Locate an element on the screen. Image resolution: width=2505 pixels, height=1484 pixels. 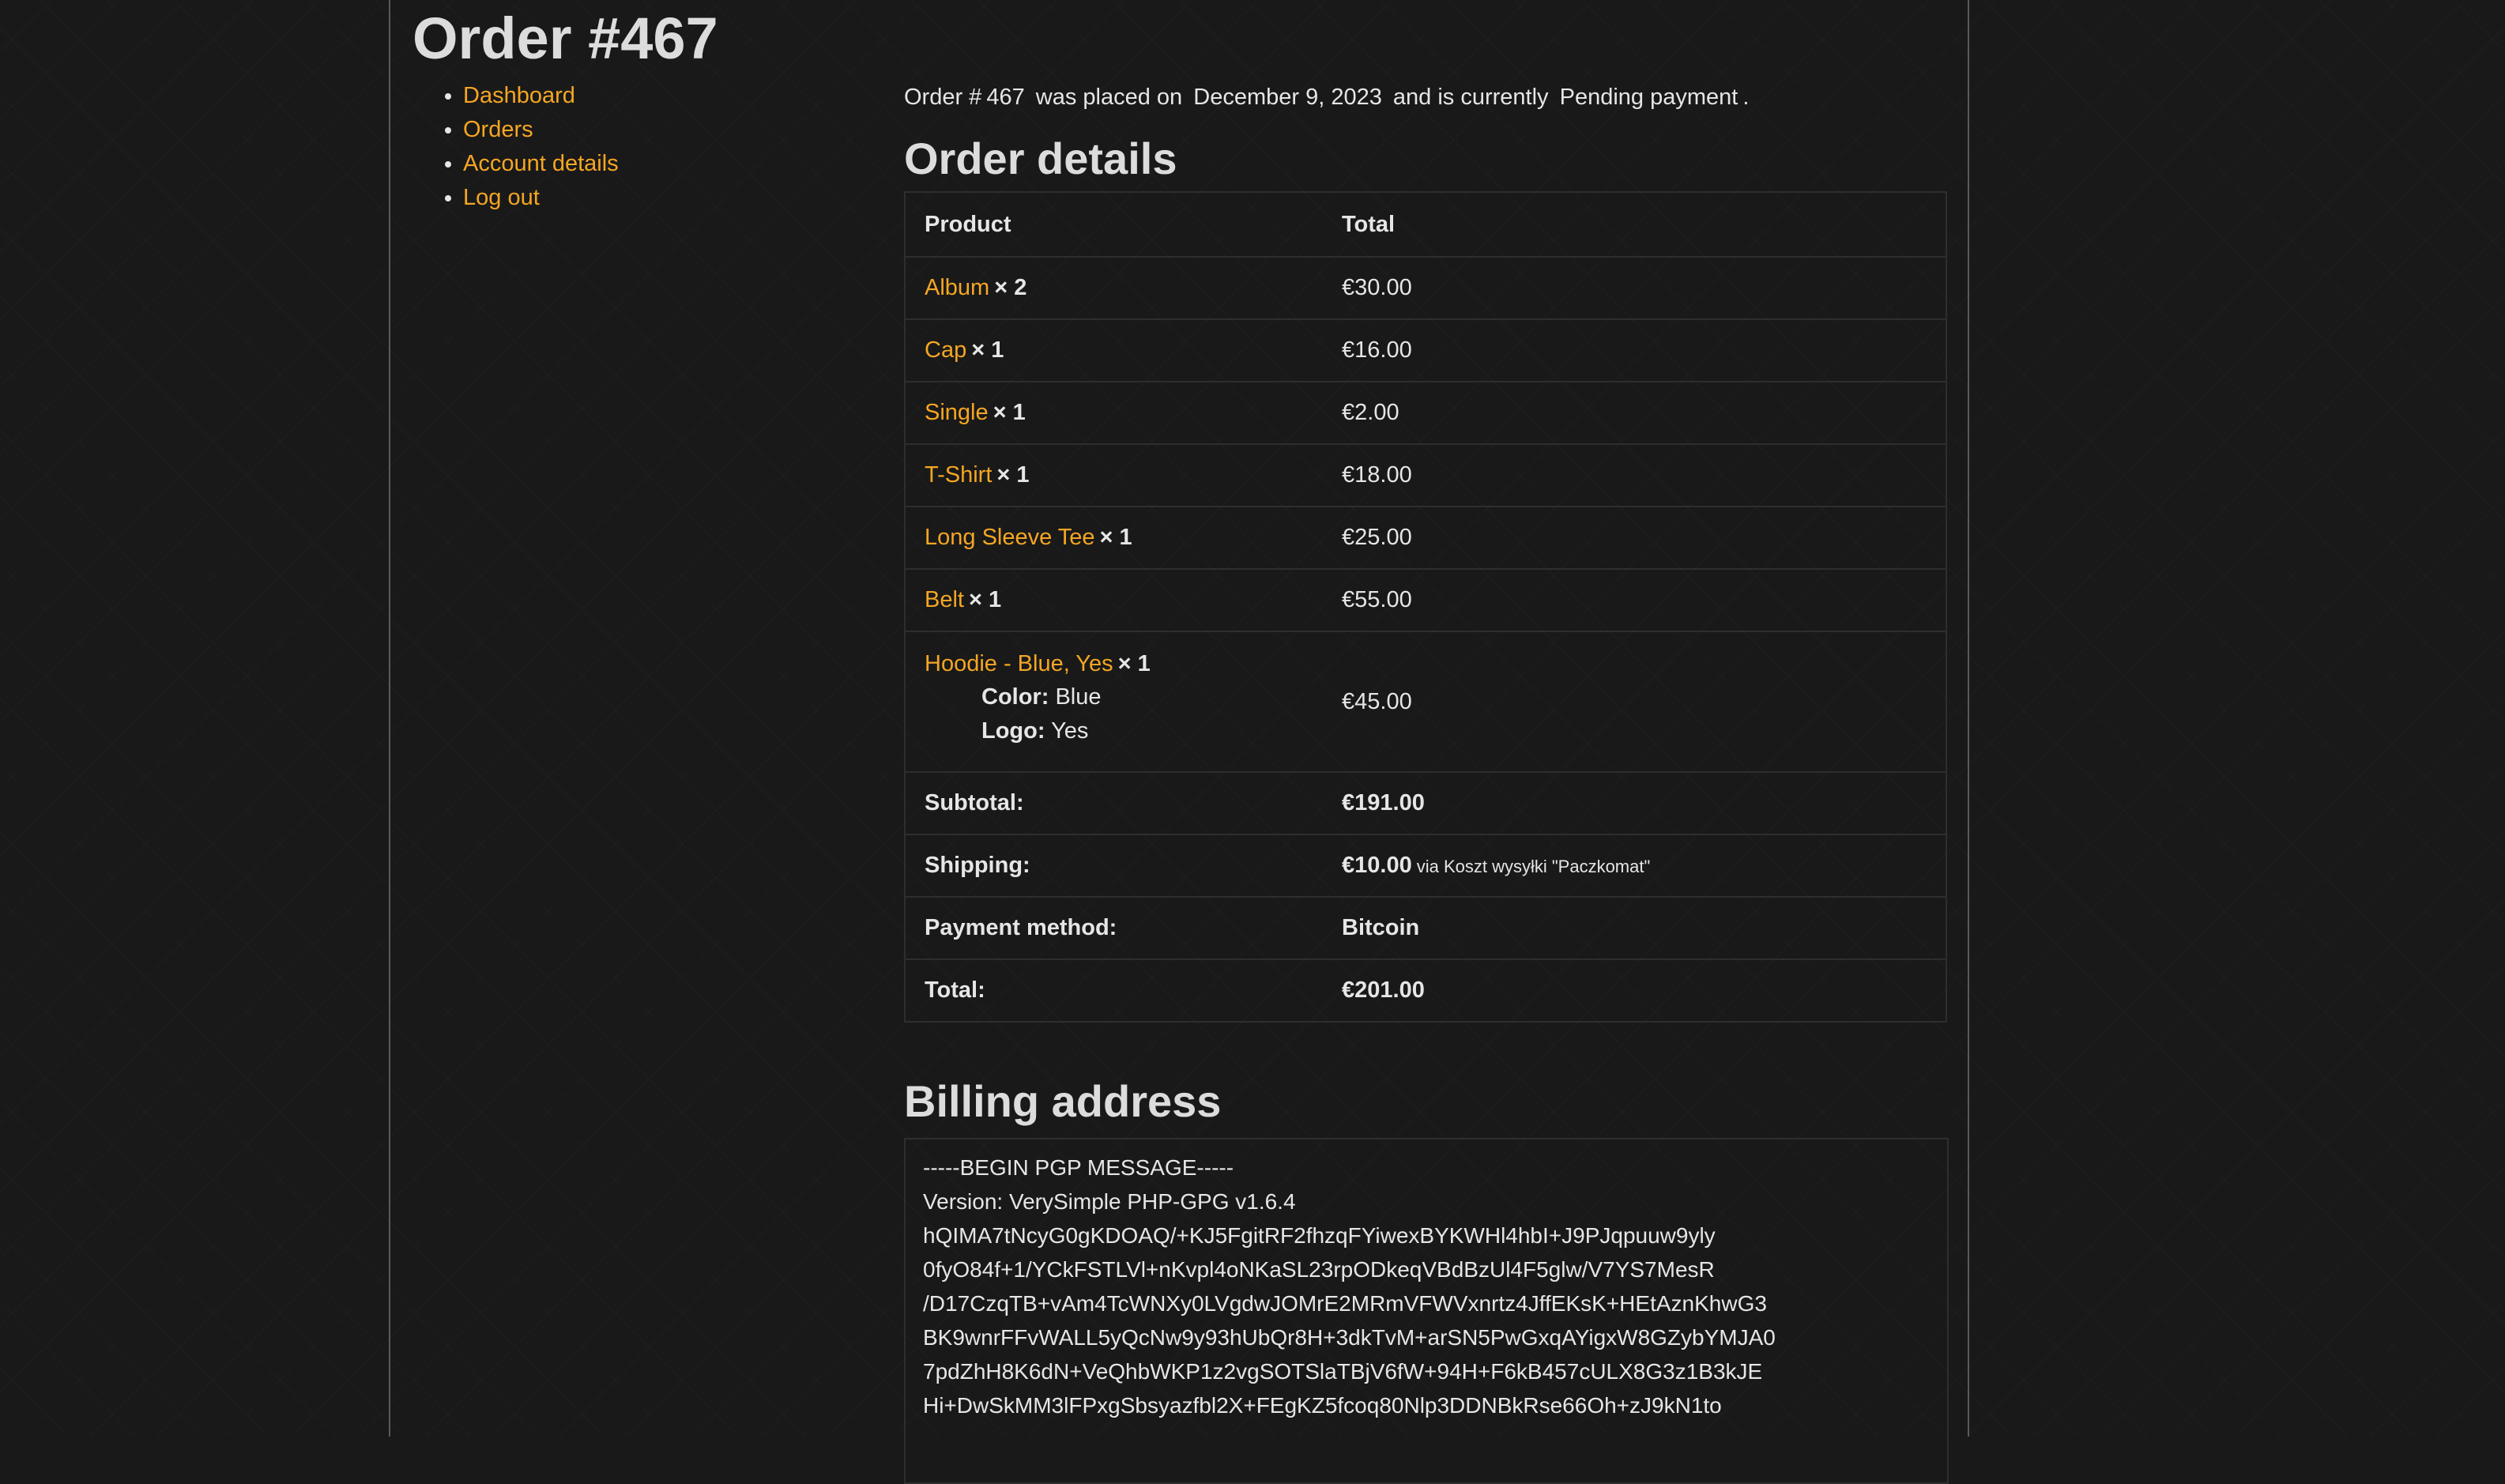
nav-item-dashboard: Dashboard is located at coordinates (541, 96).